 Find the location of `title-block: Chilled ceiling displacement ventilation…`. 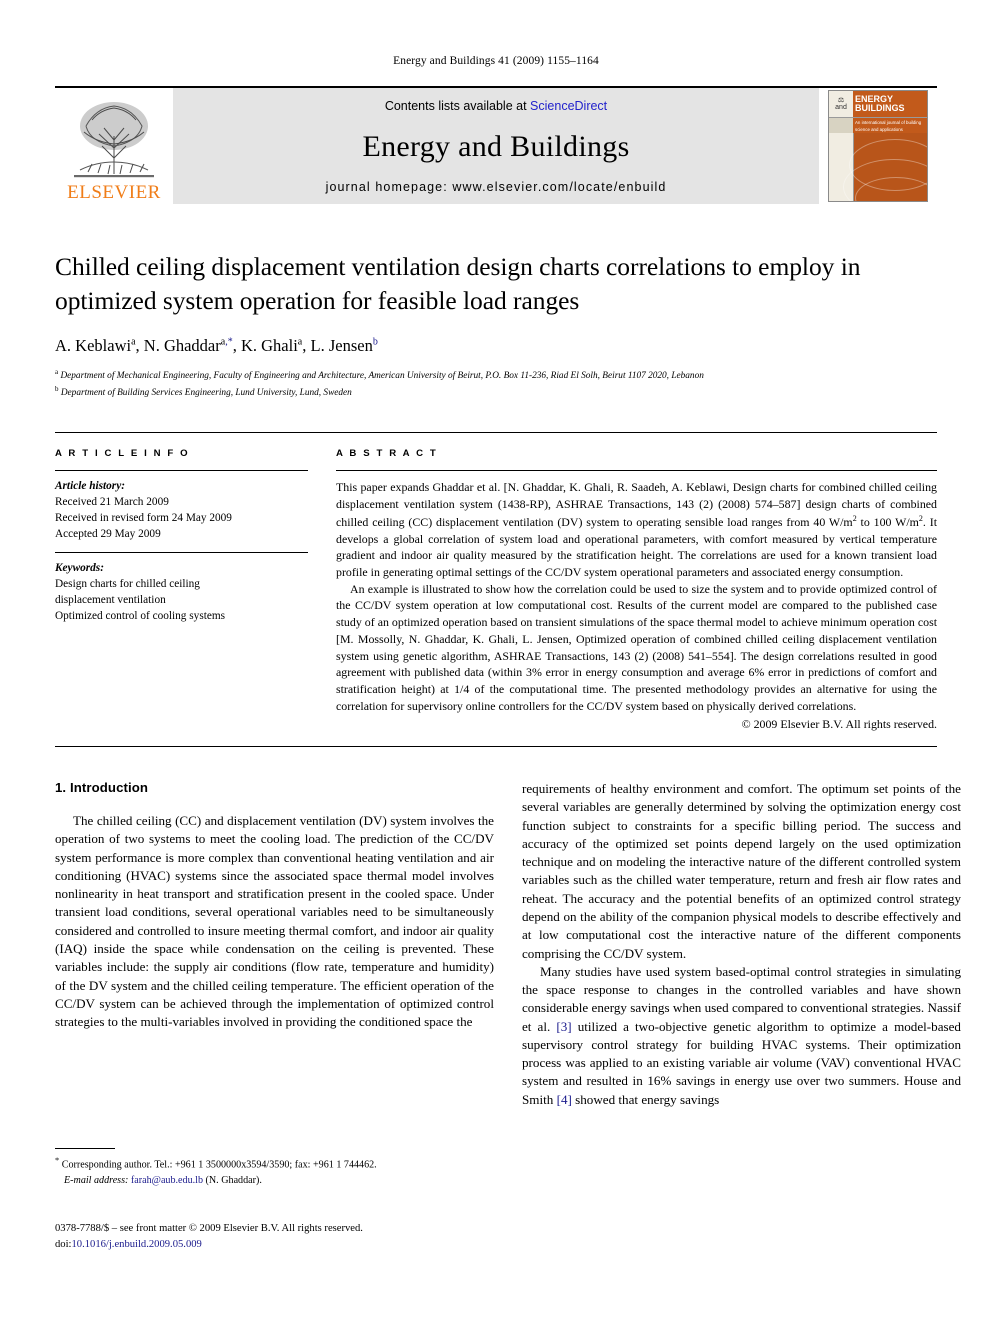

title-block: Chilled ceiling displacement ventilation… is located at coordinates (496, 325).